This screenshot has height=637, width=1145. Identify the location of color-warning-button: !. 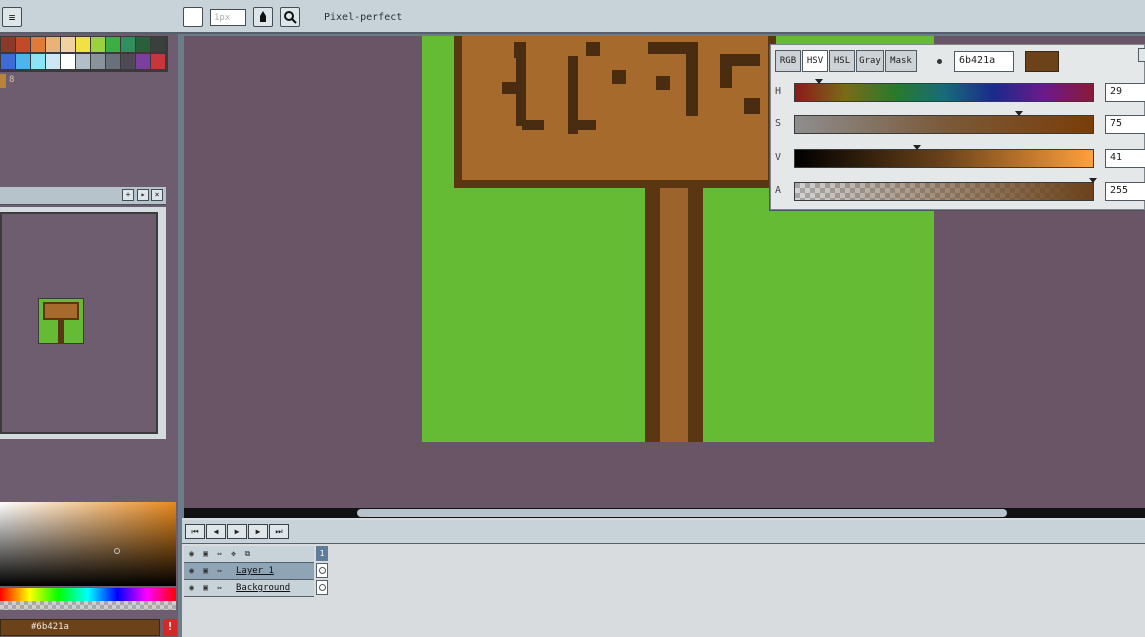
(170, 627).